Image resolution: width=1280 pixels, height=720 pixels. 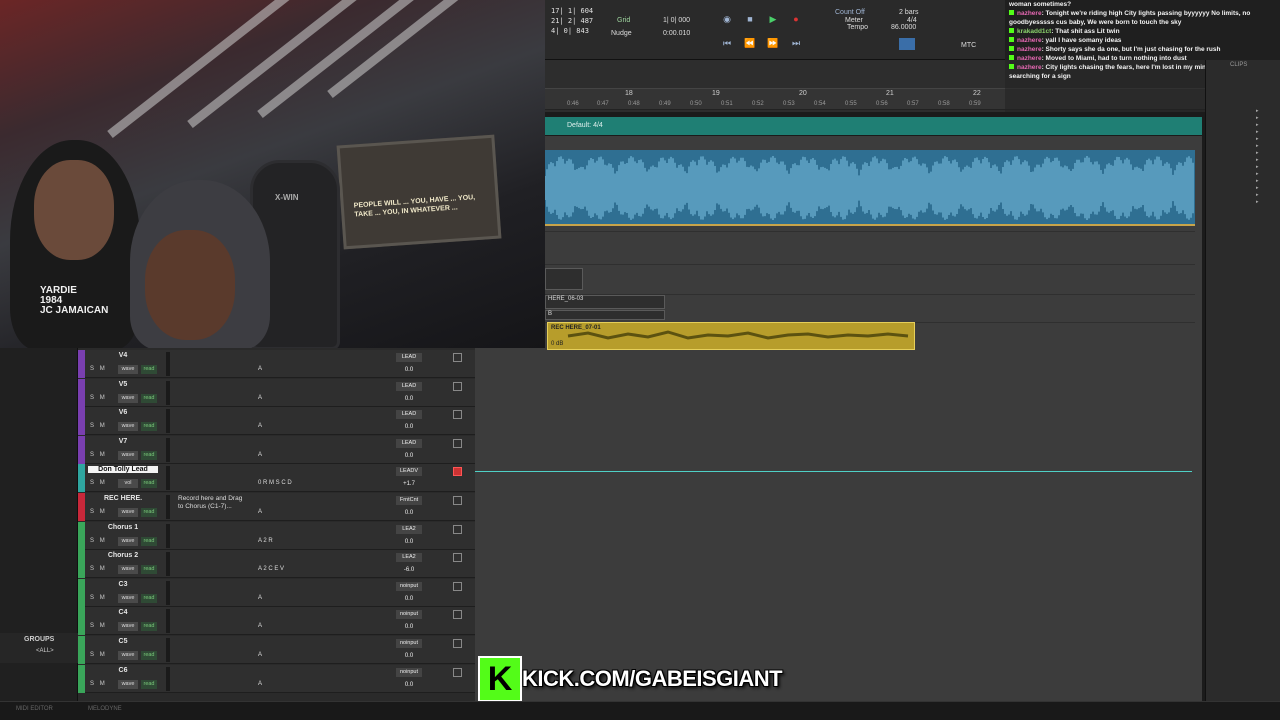 What do you see at coordinates (128, 484) in the screenshot?
I see `track-view-selector: vol` at bounding box center [128, 484].